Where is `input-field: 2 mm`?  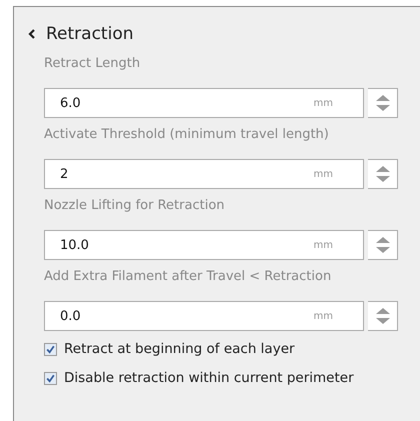
input-field: 2 mm is located at coordinates (204, 174).